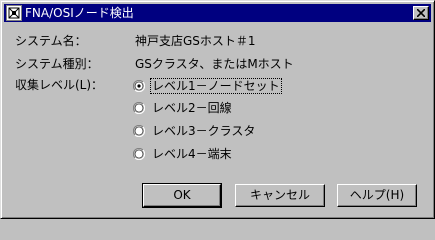 This screenshot has width=435, height=240. I want to click on title-bar: FNA/OSIノード検出, so click(217, 13).